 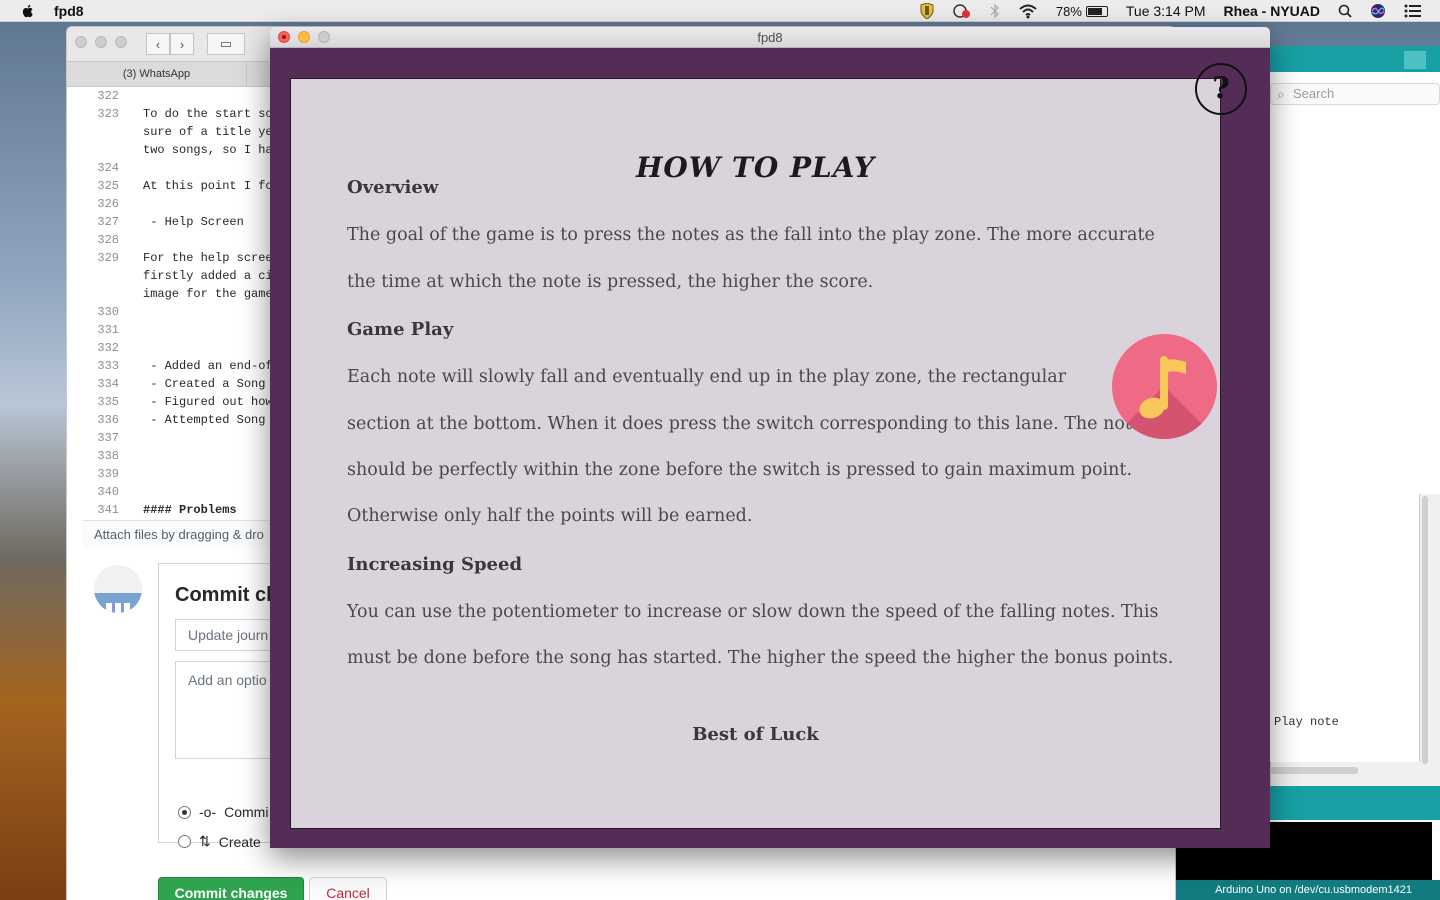 What do you see at coordinates (348, 888) in the screenshot?
I see `cancel-button: Cancel` at bounding box center [348, 888].